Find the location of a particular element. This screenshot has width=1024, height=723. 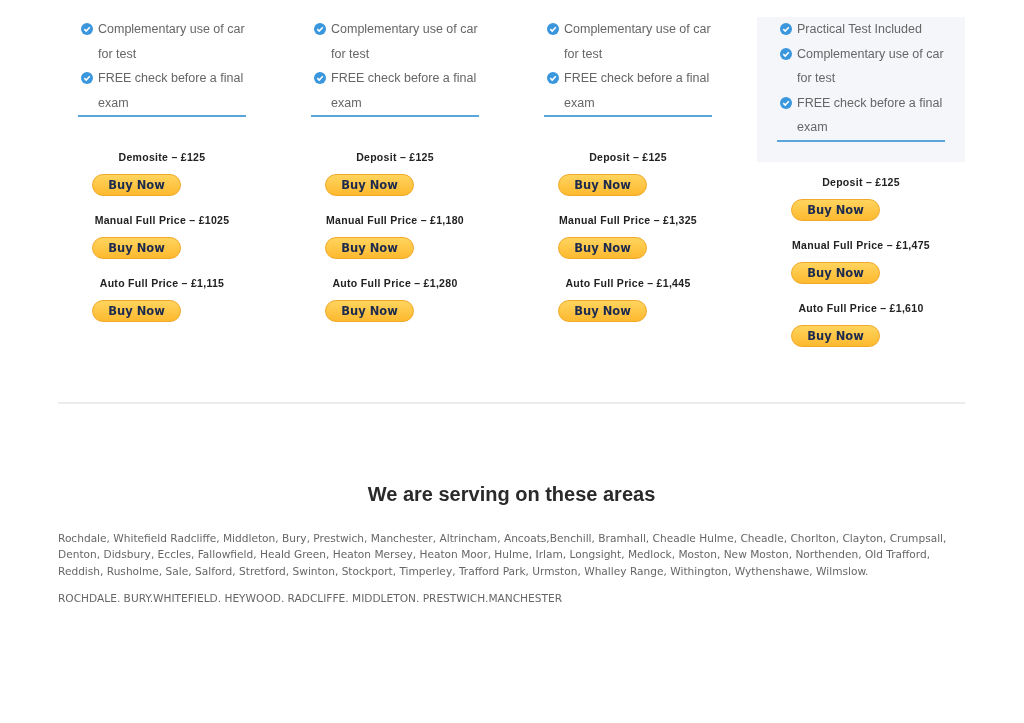

price-label: Demosite – £125 is located at coordinates (162, 157).